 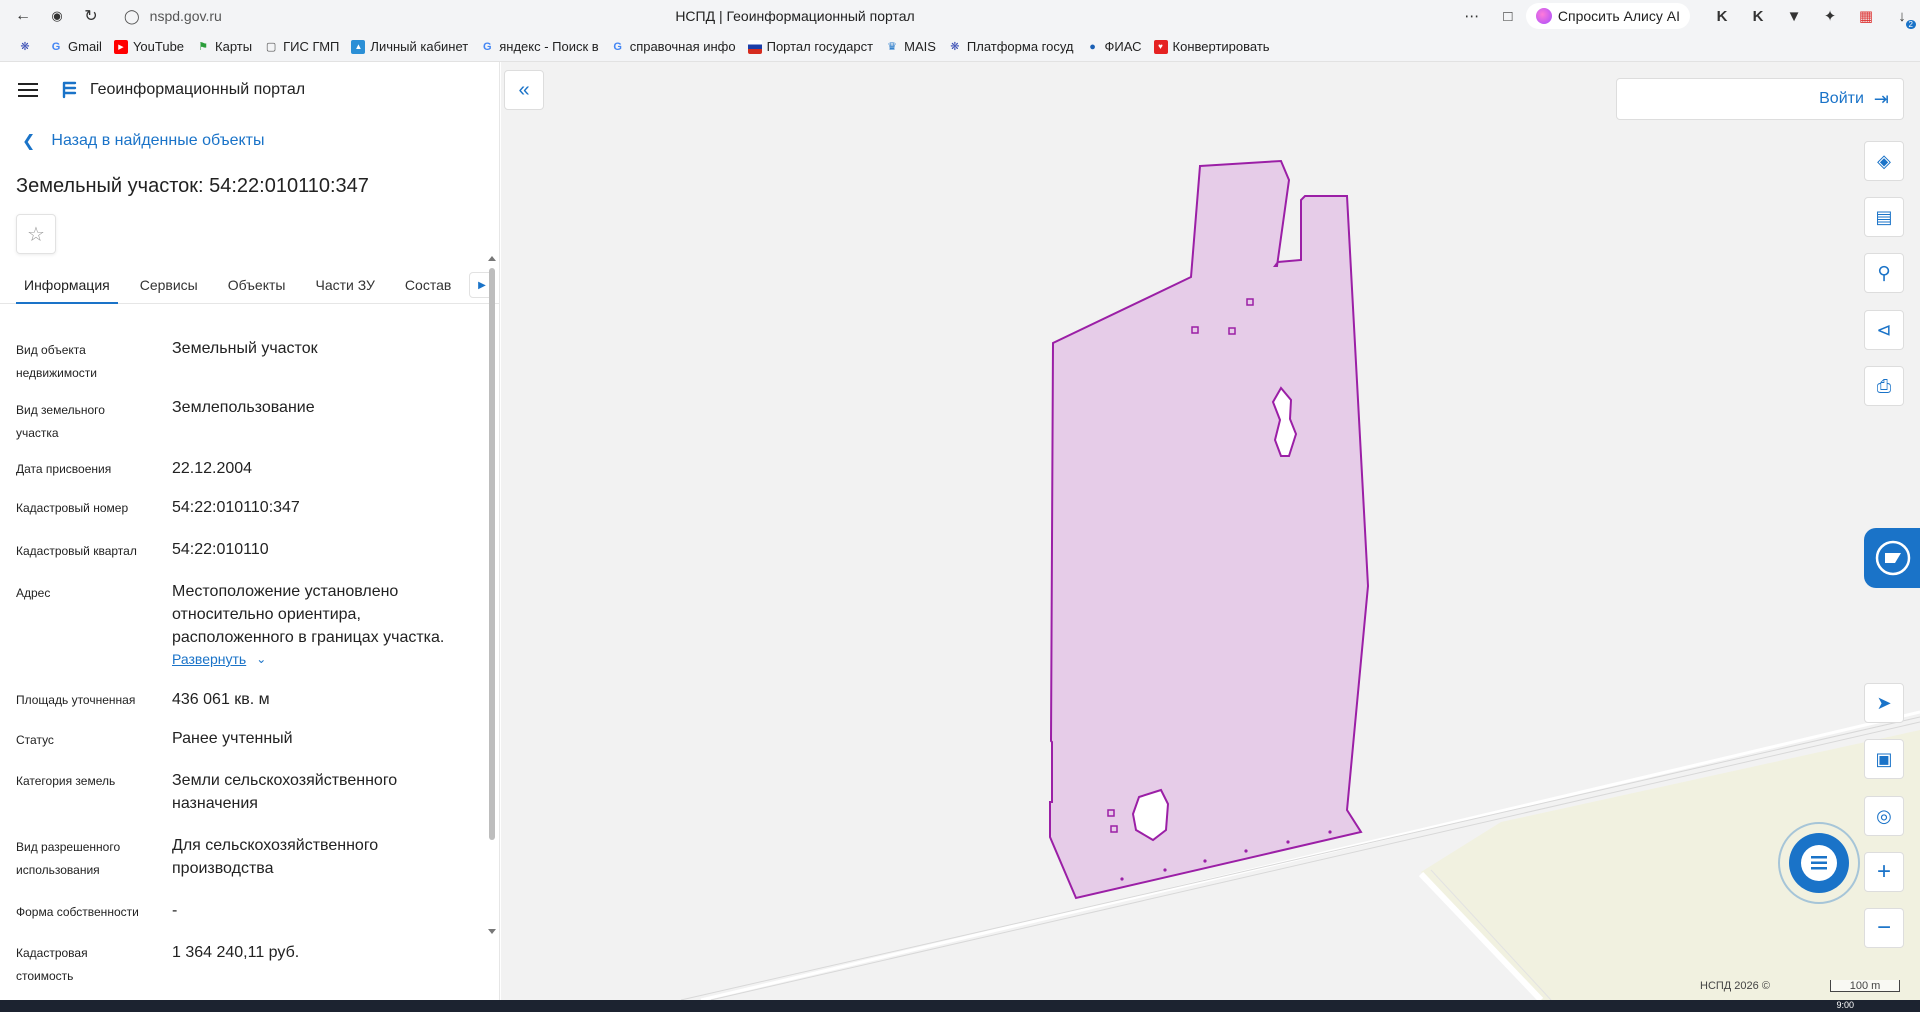 What do you see at coordinates (212, 468) in the screenshot?
I see `property-value: 22.12.2004` at bounding box center [212, 468].